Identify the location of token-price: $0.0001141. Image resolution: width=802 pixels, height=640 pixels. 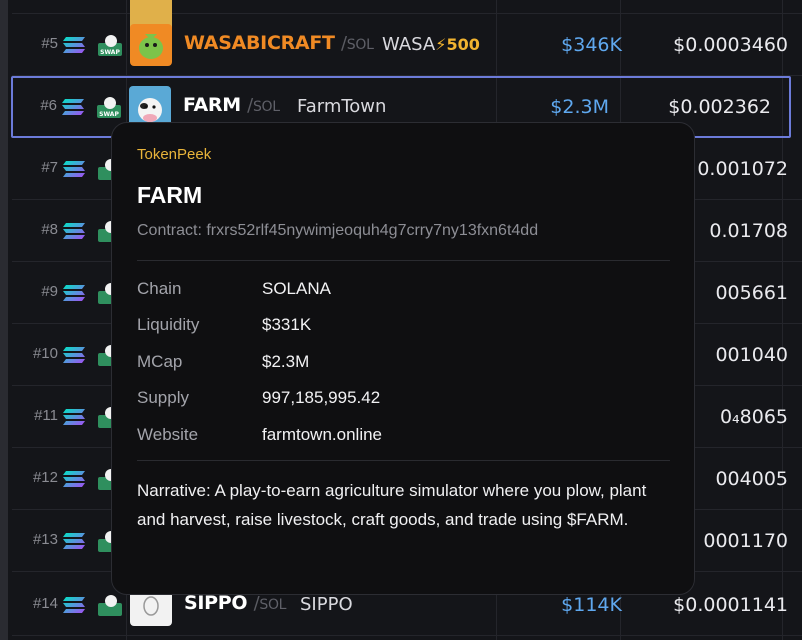
(730, 605).